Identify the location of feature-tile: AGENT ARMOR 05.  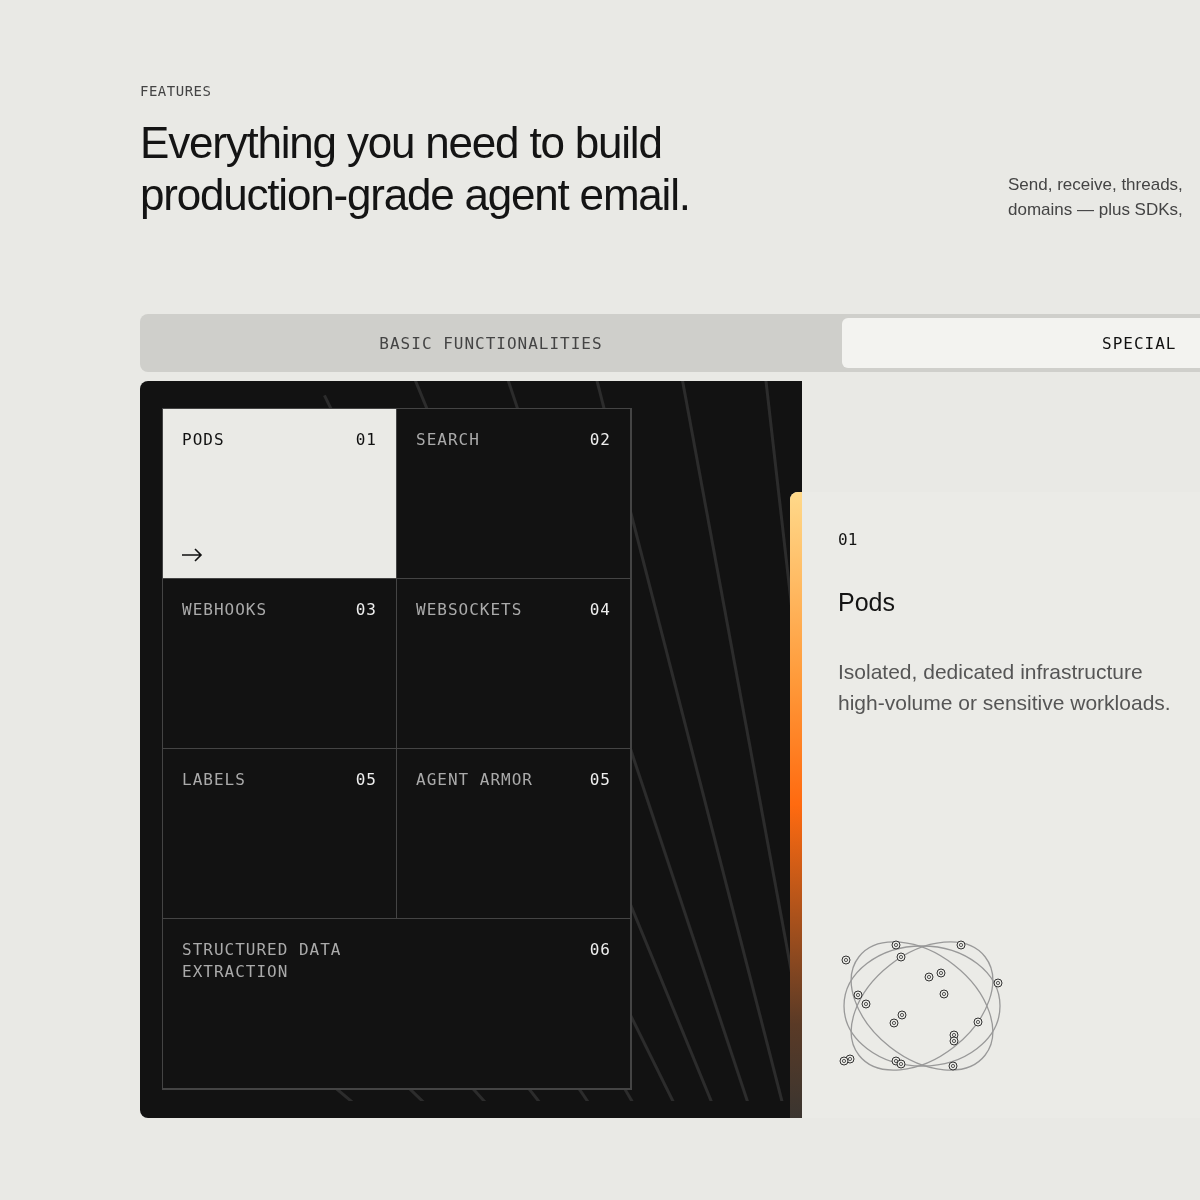
(514, 834).